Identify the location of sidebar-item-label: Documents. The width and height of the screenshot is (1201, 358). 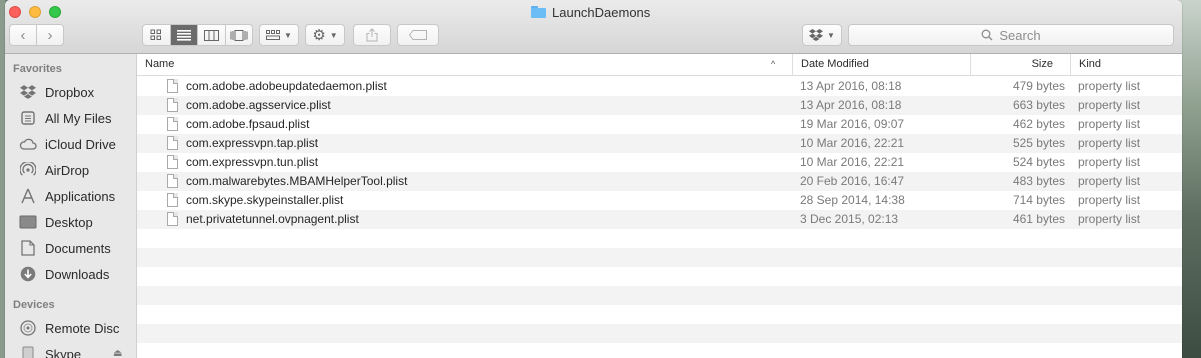
(78, 248).